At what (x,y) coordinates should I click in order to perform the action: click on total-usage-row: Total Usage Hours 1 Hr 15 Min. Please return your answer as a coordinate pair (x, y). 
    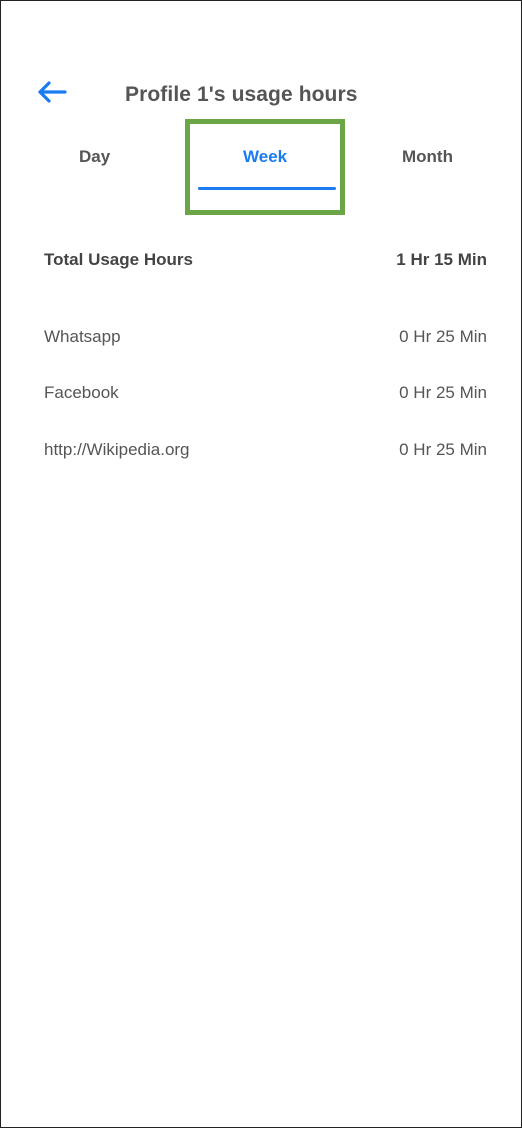
    Looking at the image, I should click on (265, 260).